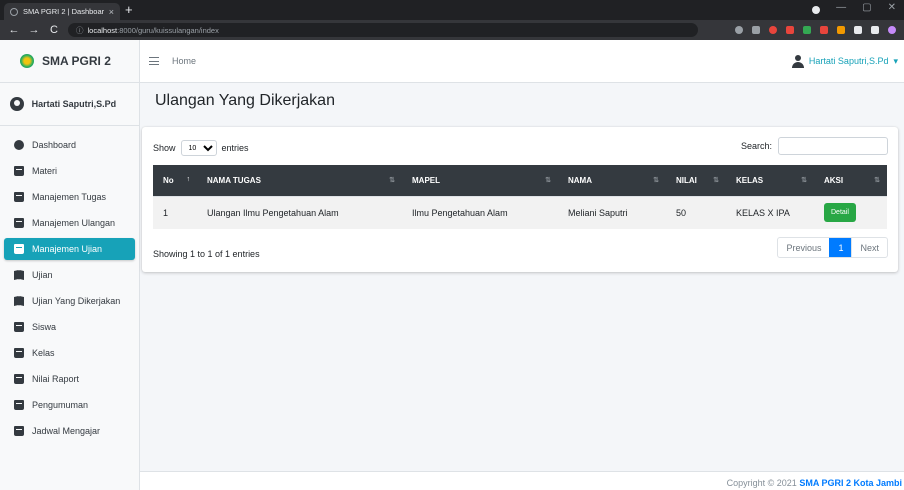  What do you see at coordinates (383, 30) in the screenshot?
I see `url-field: ⓘ localhost:8000/guru/kuissulangan/index` at bounding box center [383, 30].